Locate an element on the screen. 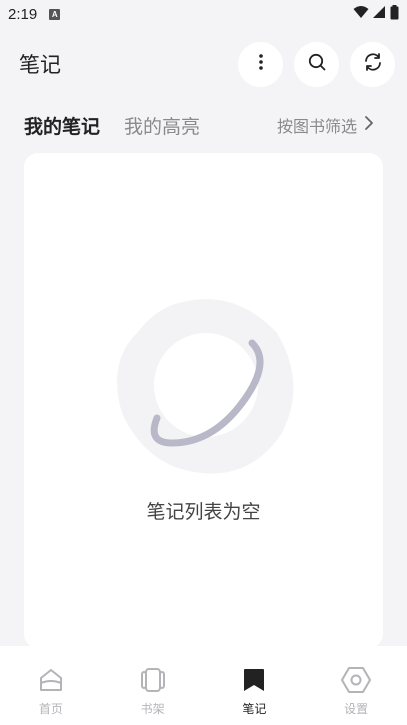 This screenshot has height=725, width=407. tab-my-notes: 我的笔记 is located at coordinates (62, 125).